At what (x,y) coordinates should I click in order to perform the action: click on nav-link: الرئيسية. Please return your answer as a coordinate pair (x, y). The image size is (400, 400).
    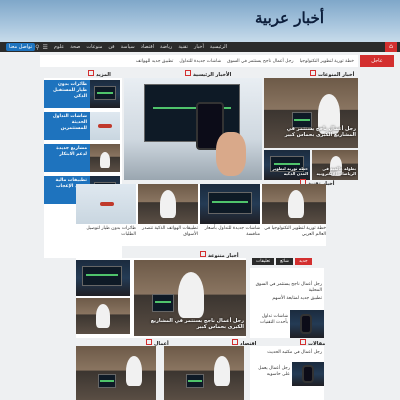
    Looking at the image, I should click on (218, 47).